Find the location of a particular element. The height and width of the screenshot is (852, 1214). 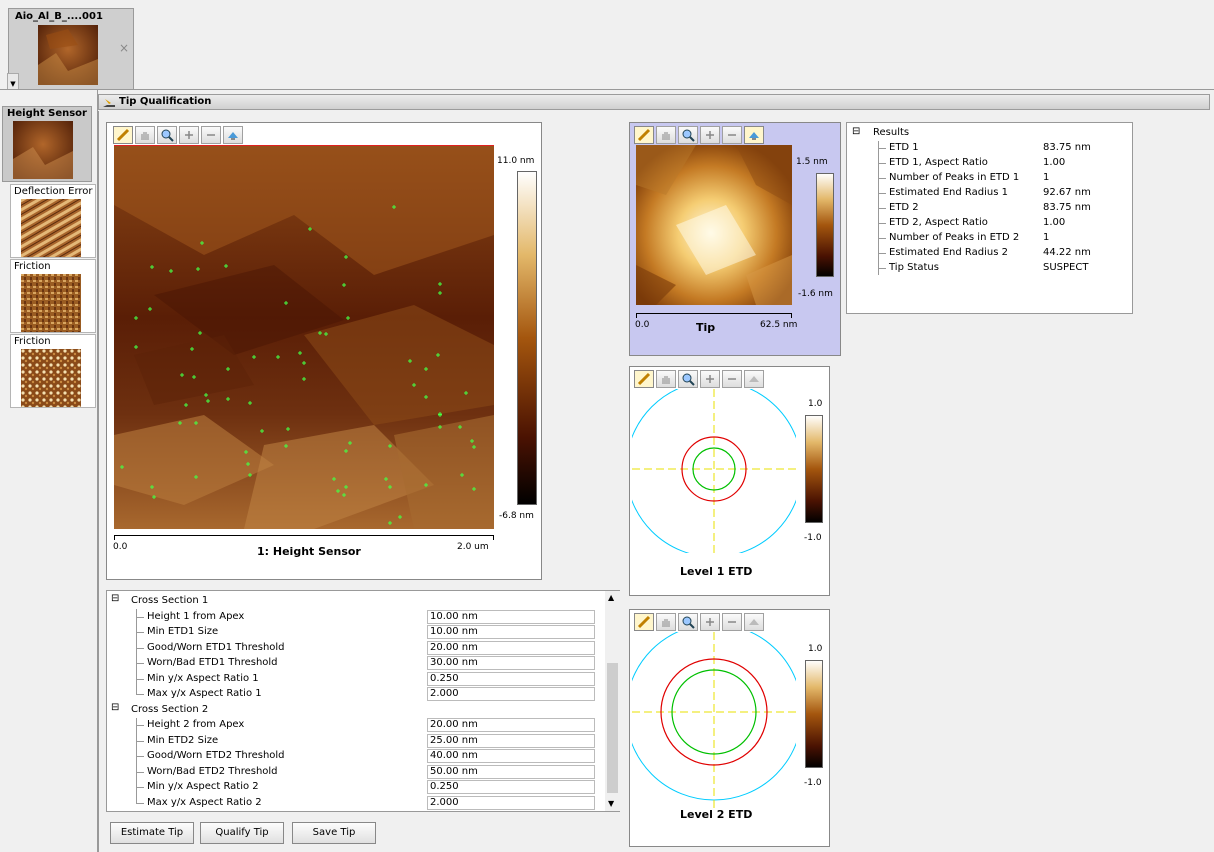

param-row: Height 2 from Apex 20.00 nm is located at coordinates (356, 726).